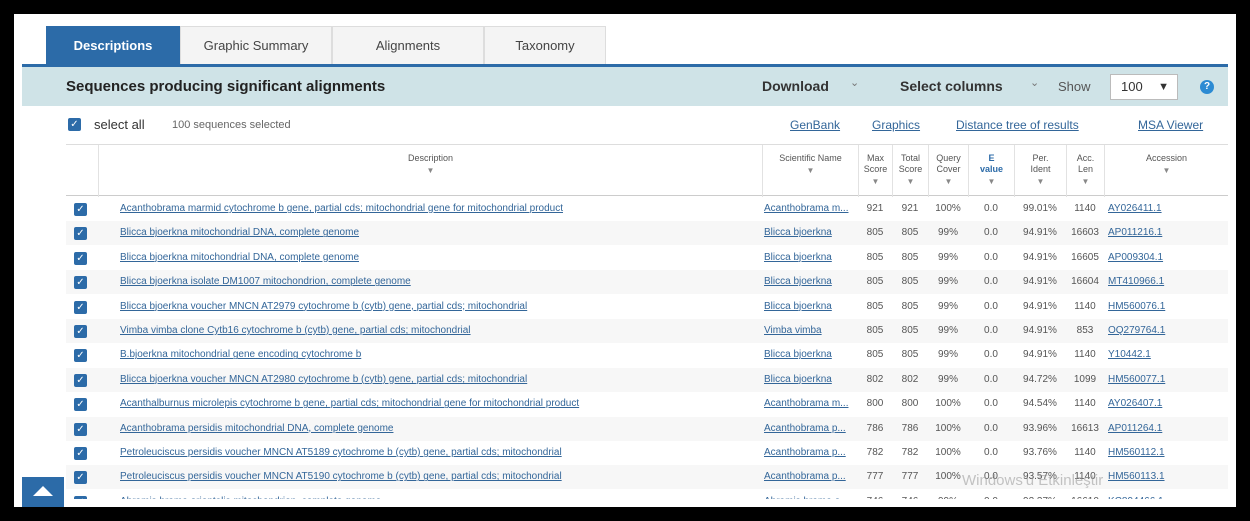 The width and height of the screenshot is (1250, 521). Describe the element at coordinates (810, 331) in the screenshot. I see `cell-scientific-name: Vimba vimba` at that location.